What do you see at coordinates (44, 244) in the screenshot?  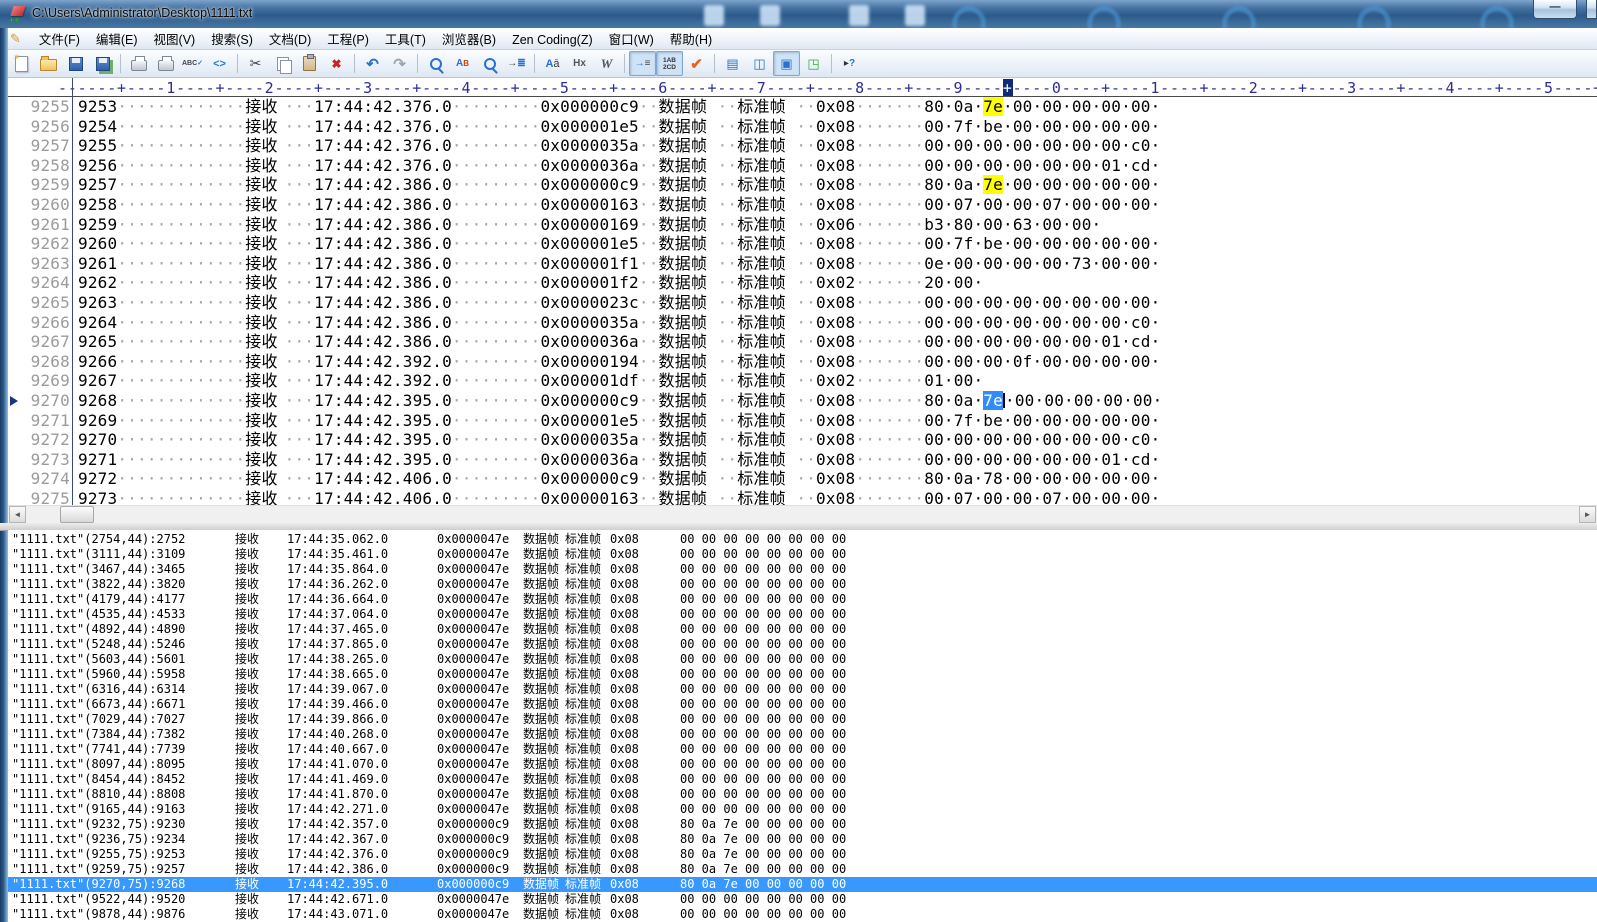 I see `line-number: 9262` at bounding box center [44, 244].